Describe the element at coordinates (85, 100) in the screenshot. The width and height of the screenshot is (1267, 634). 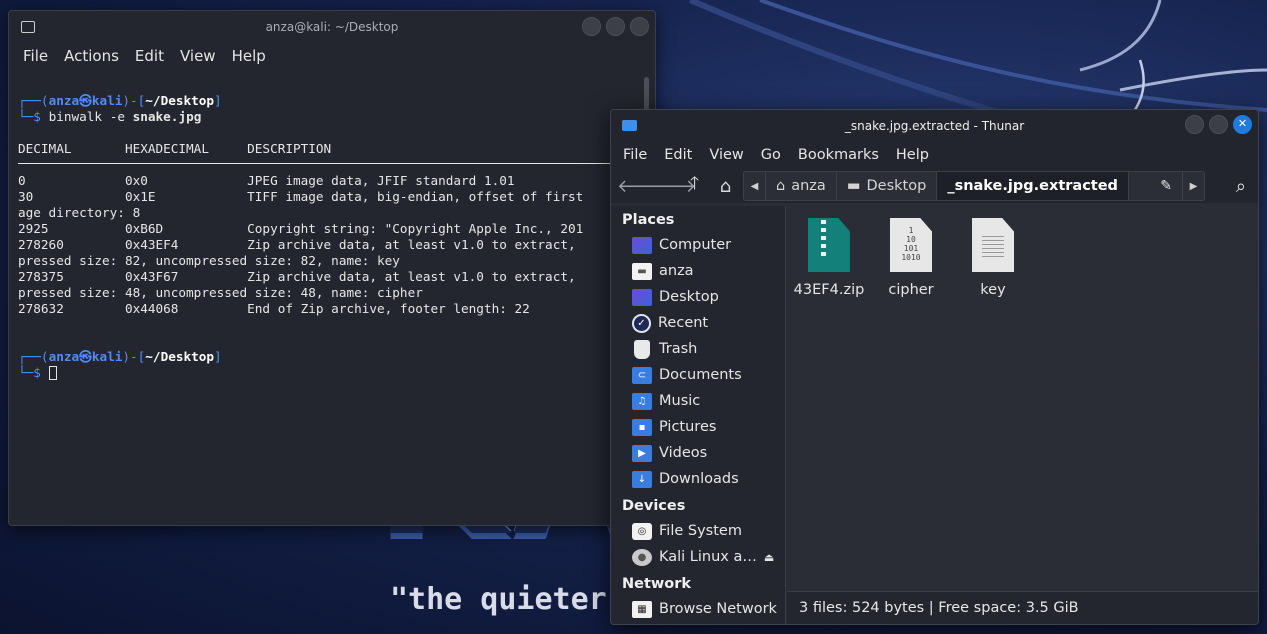
I see `prompt-at-symbol: ㉿` at that location.